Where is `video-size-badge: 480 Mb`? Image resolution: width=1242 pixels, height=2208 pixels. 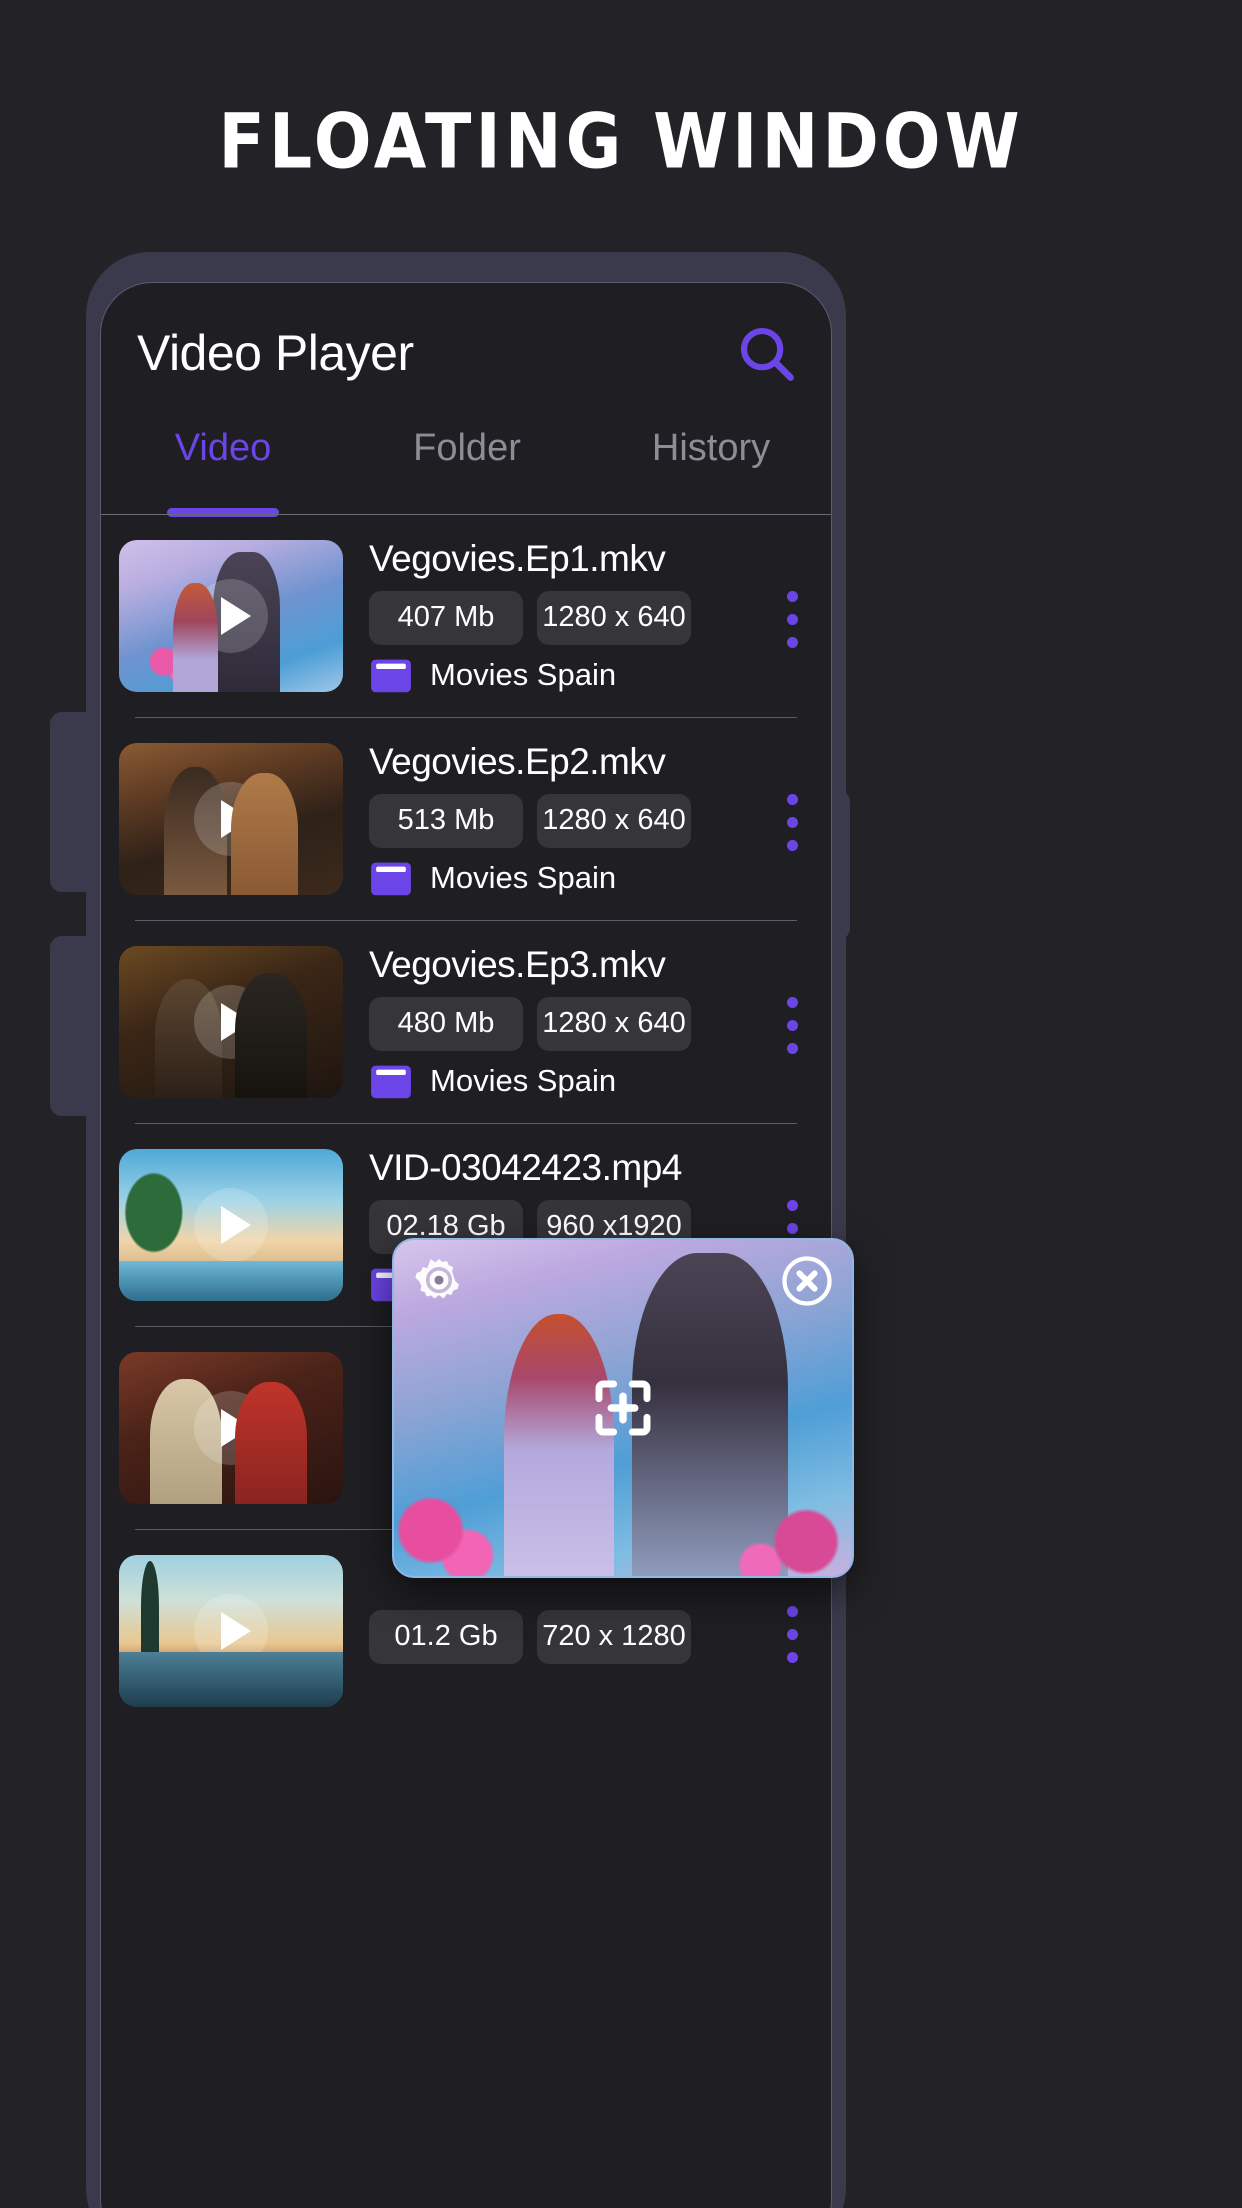 video-size-badge: 480 Mb is located at coordinates (446, 1024).